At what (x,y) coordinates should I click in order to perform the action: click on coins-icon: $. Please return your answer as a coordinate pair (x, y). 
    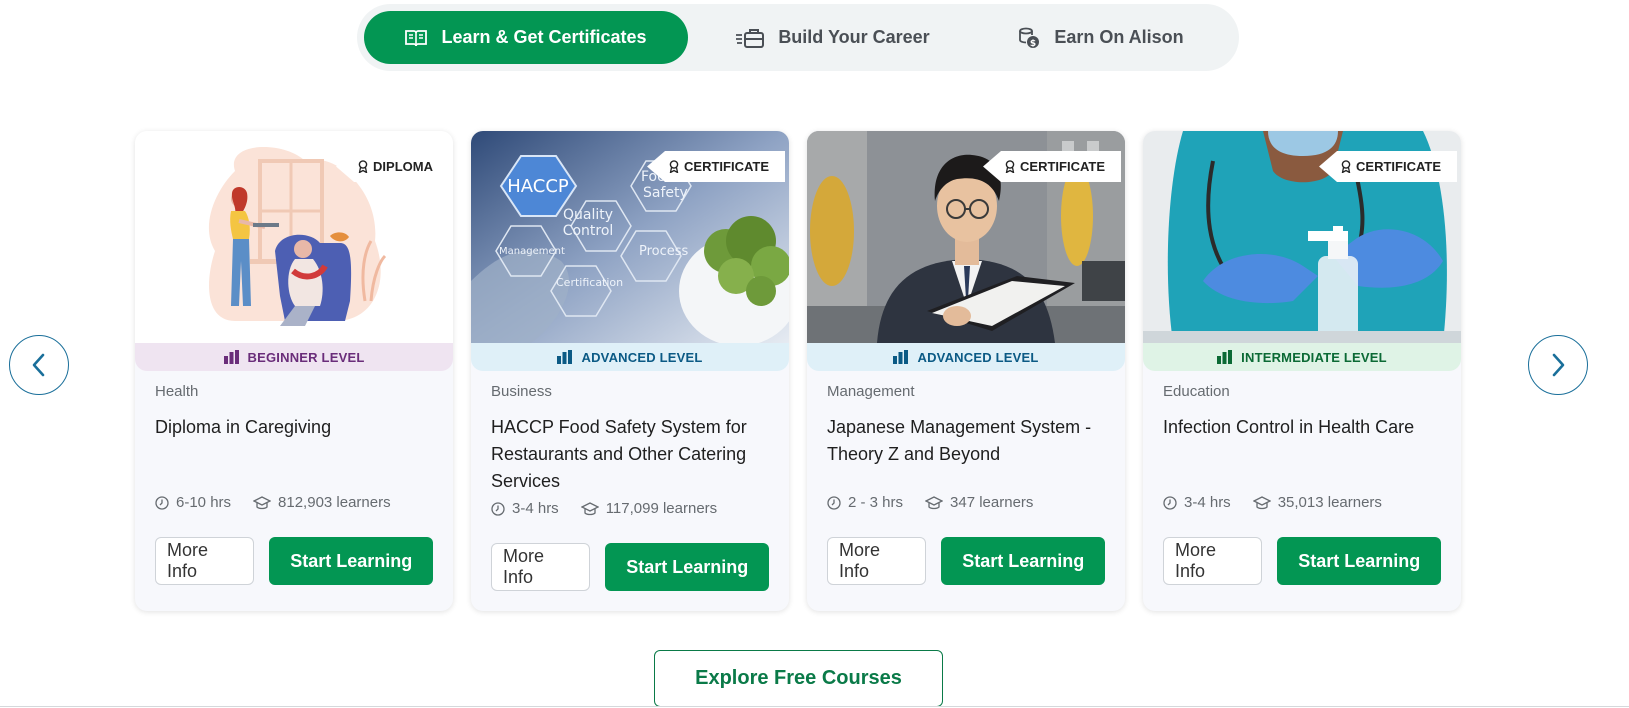
    Looking at the image, I should click on (1029, 38).